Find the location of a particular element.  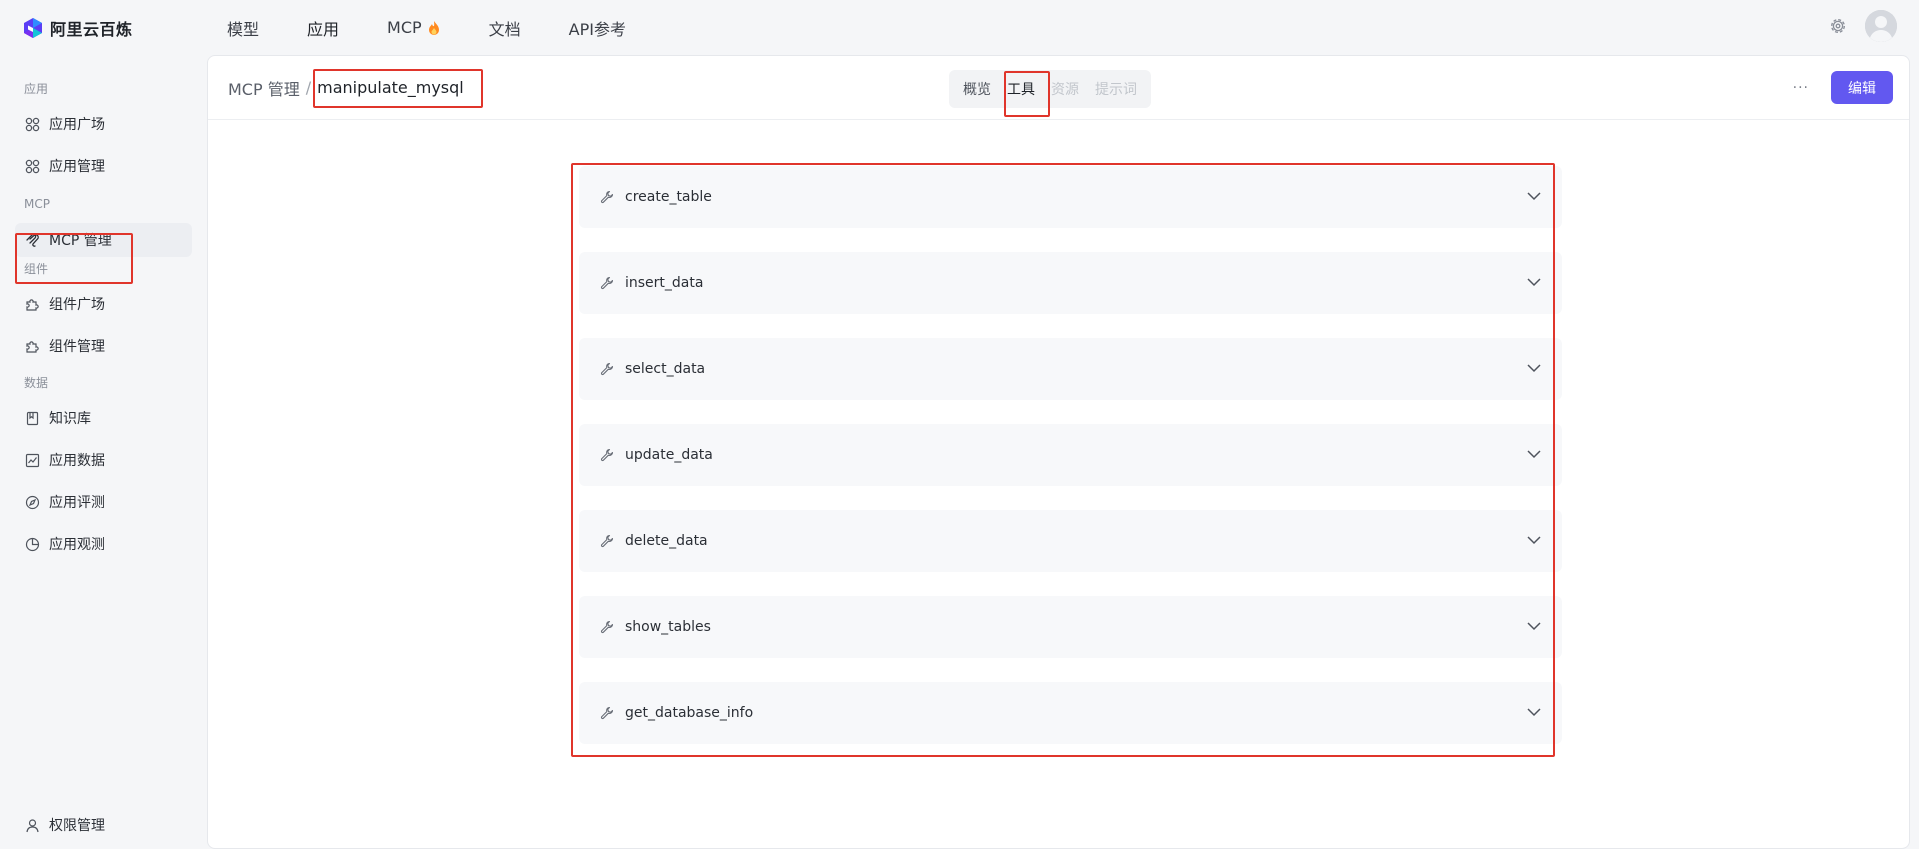

sidebar-item-permission: 权限管理 is located at coordinates (103, 825).